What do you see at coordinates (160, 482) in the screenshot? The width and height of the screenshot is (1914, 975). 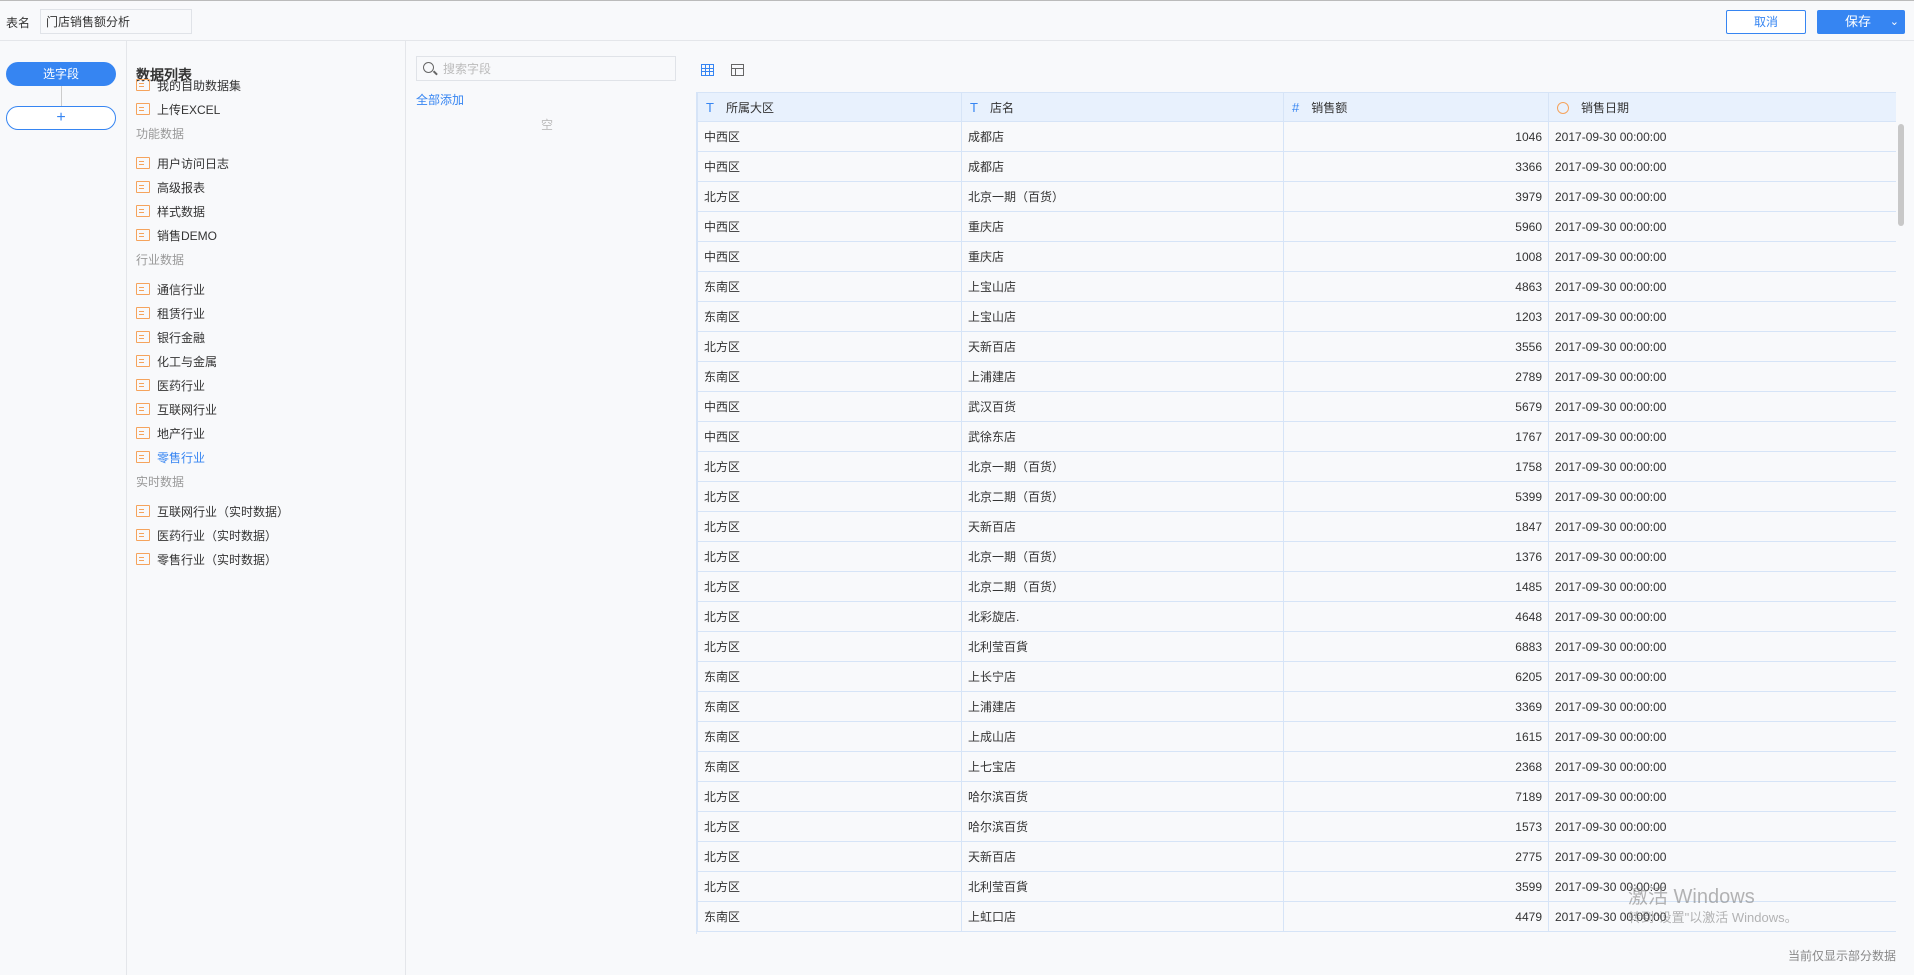 I see `data-list-group-title: 实时数据` at bounding box center [160, 482].